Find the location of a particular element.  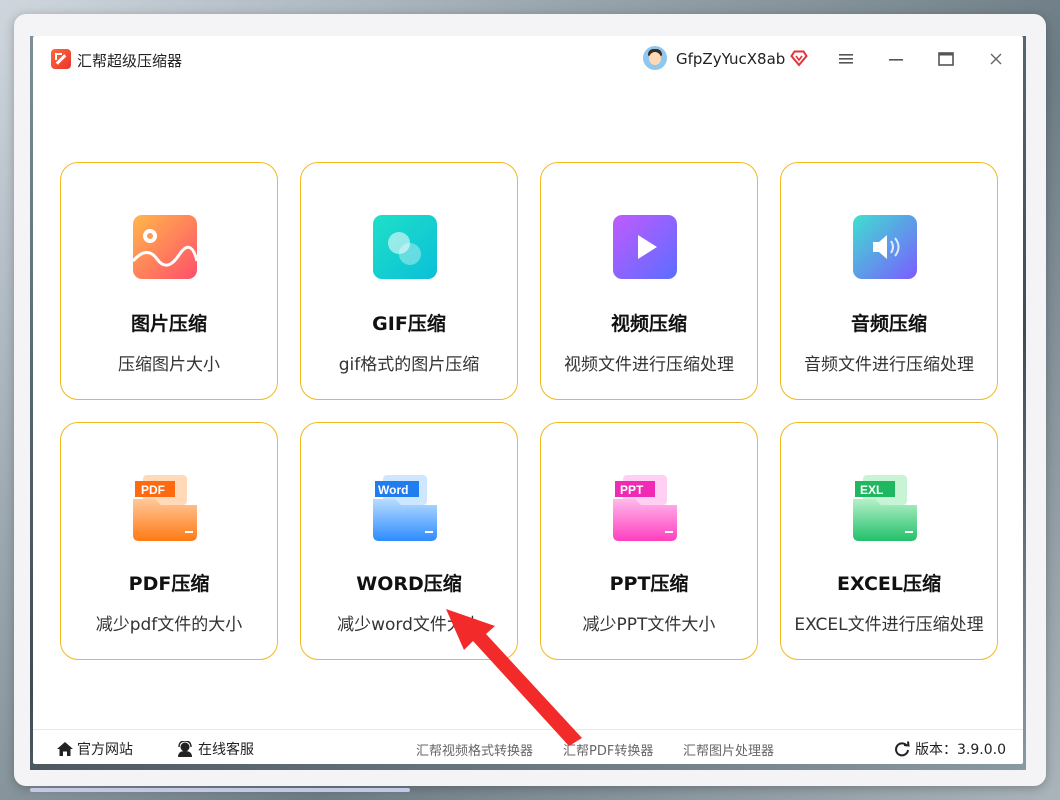

card-ppt-compress: PPT PPT压缩 减少PPT文件大小 is located at coordinates (649, 541).